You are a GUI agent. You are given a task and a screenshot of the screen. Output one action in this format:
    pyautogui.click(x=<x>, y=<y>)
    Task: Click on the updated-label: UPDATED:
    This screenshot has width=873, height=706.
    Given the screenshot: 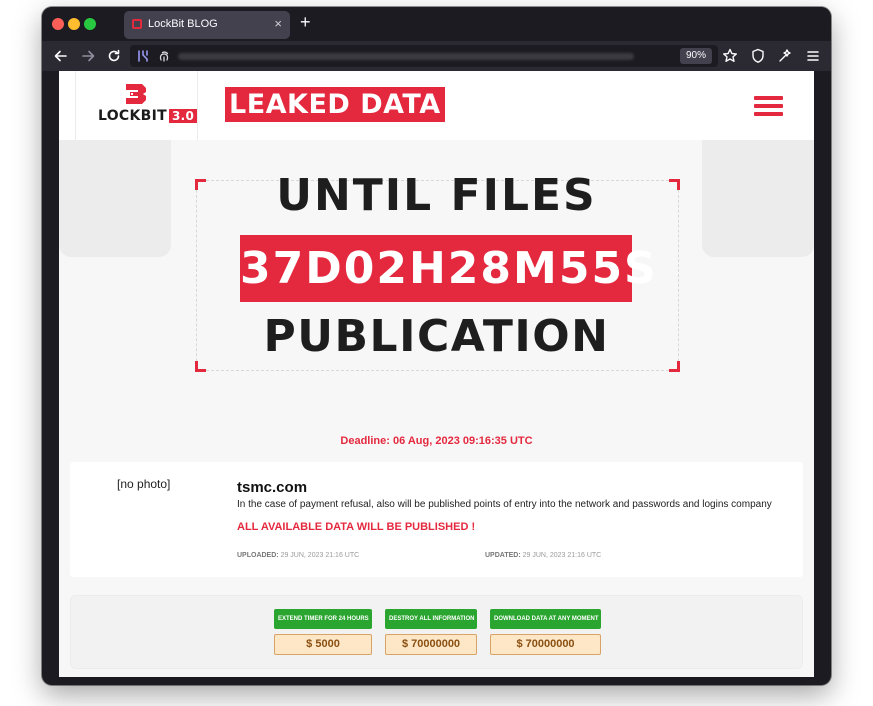 What is the action you would take?
    pyautogui.click(x=503, y=555)
    